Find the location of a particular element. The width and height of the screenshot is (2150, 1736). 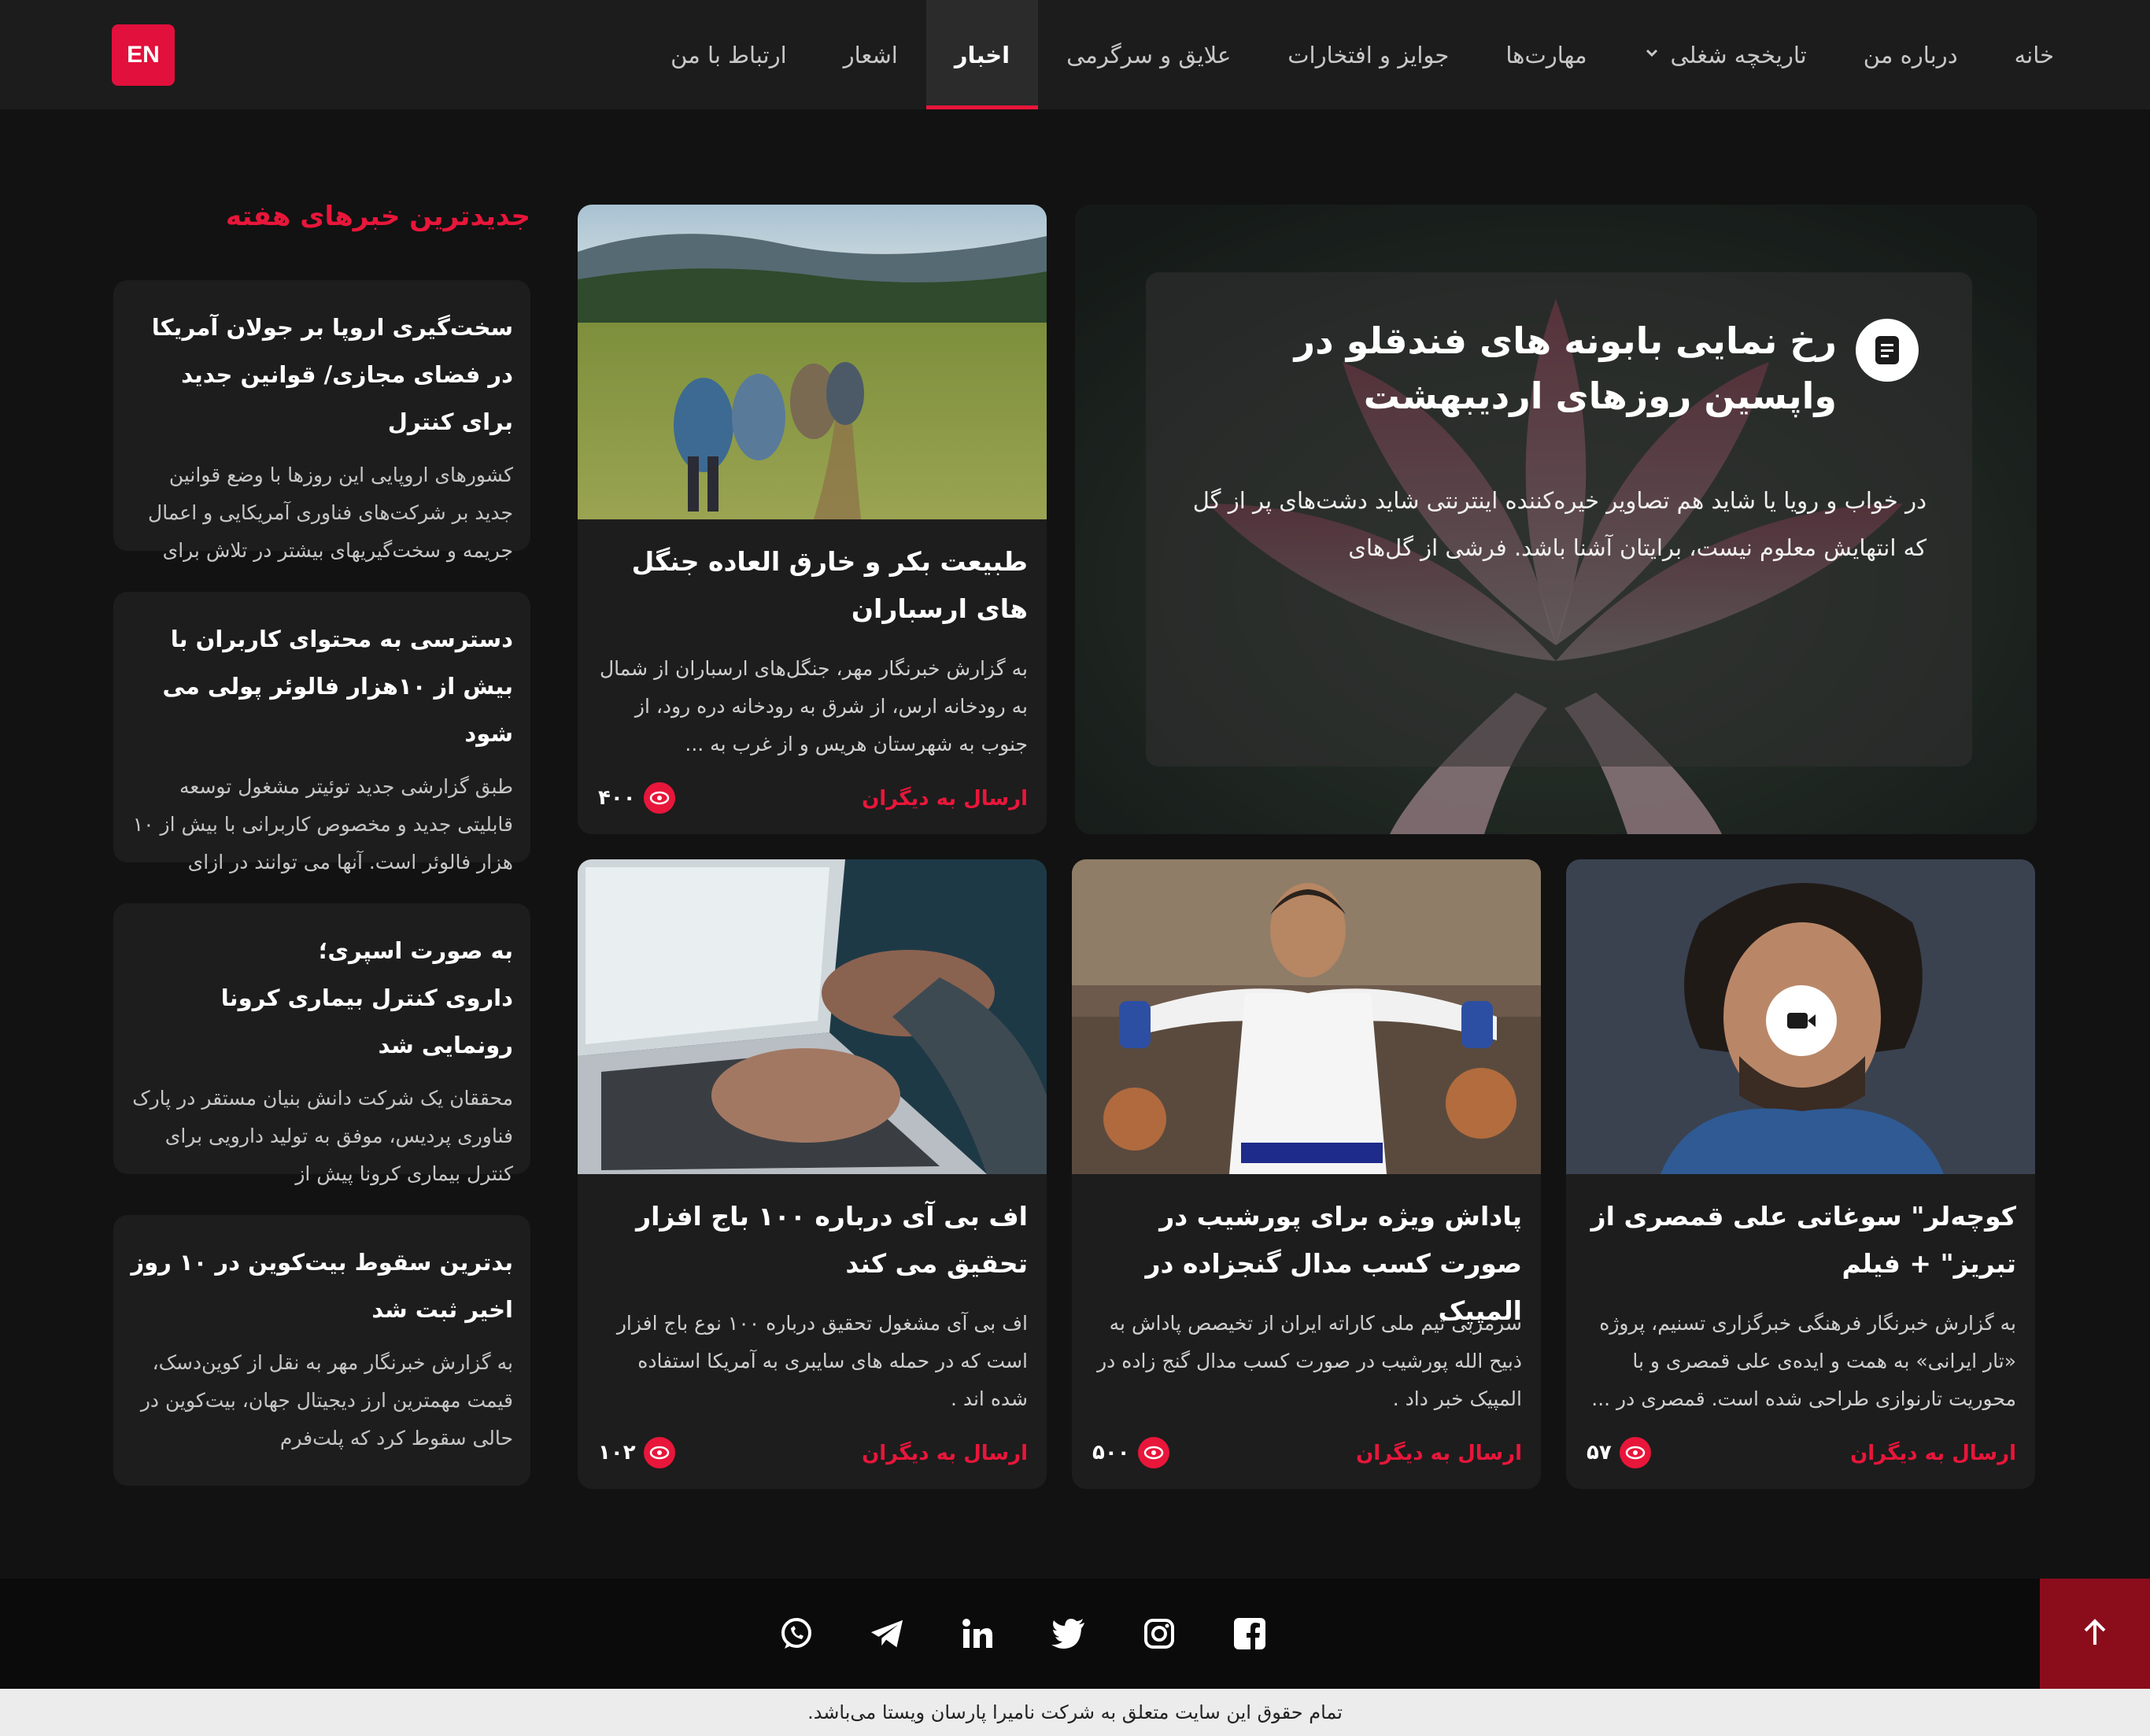

chevron-down-icon is located at coordinates (1652, 55).